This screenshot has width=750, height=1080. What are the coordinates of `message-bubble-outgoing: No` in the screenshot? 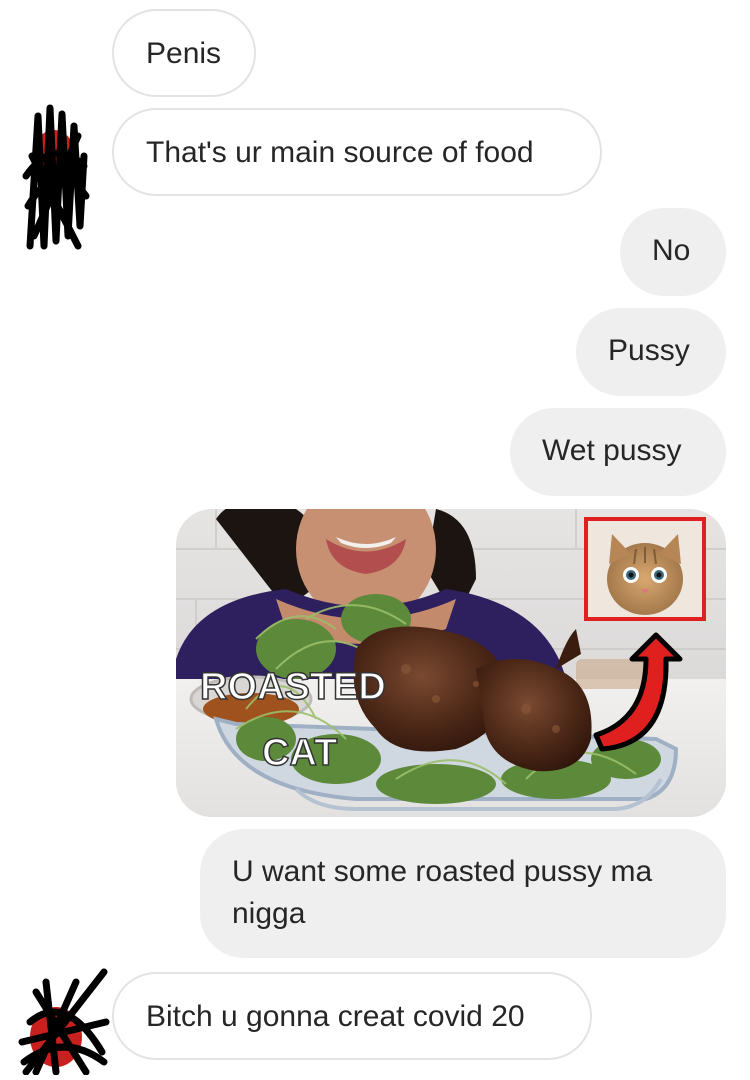 It's located at (673, 252).